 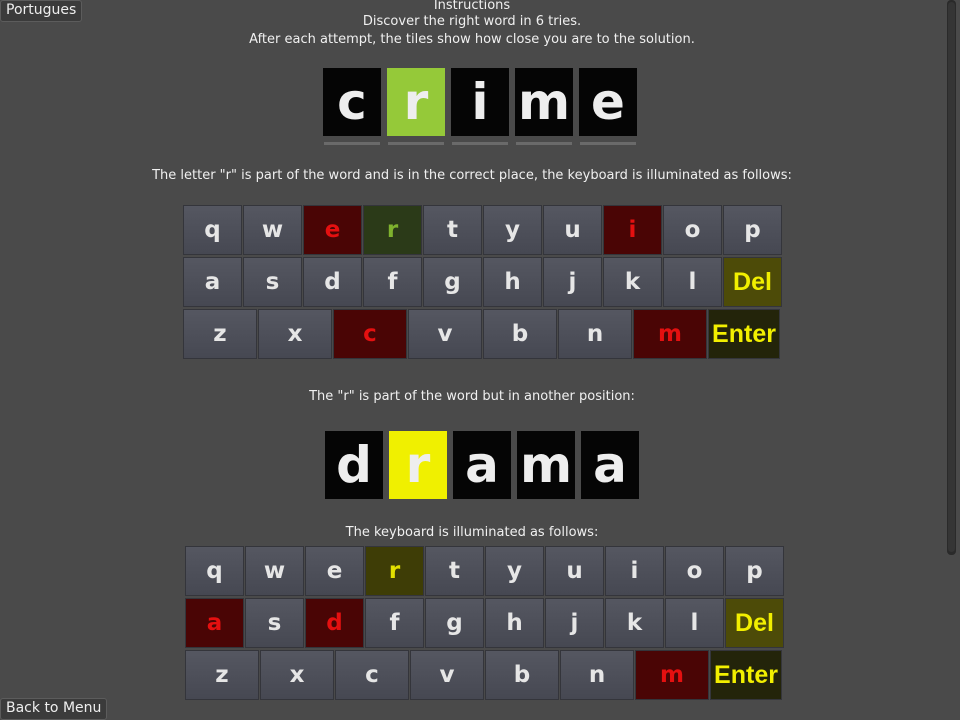 I want to click on scrollbar-thumb, so click(x=951, y=277).